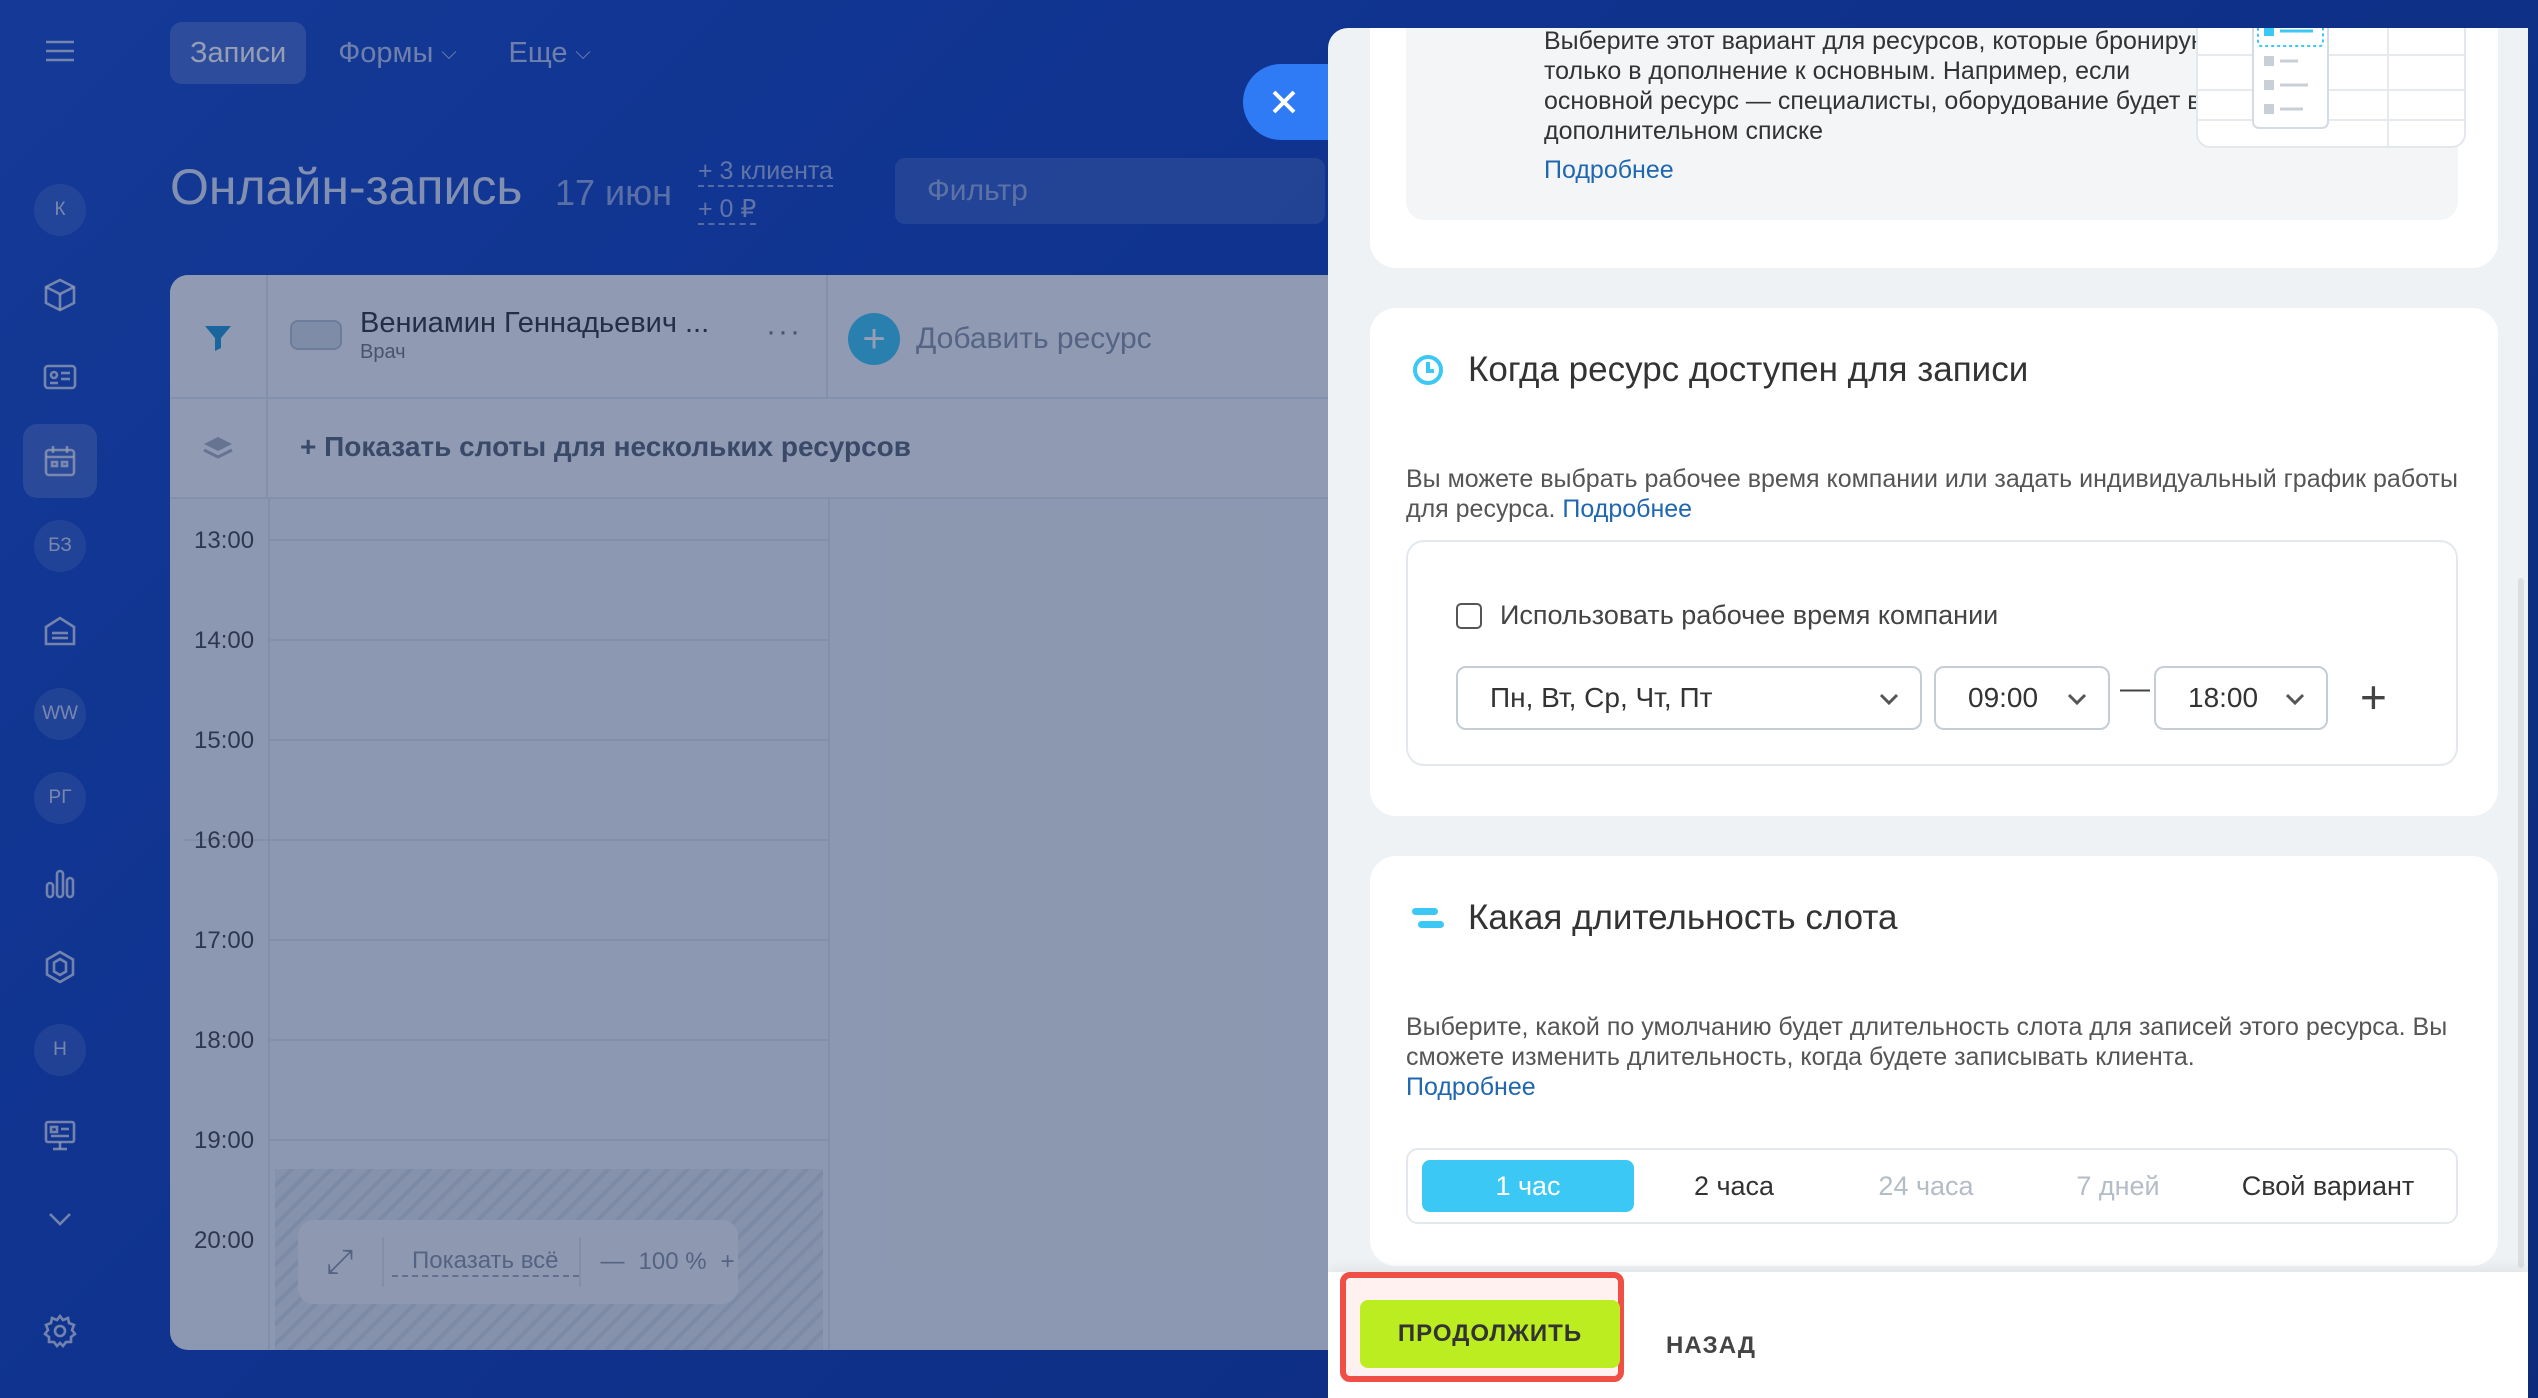  What do you see at coordinates (1428, 918) in the screenshot?
I see `duration-icon` at bounding box center [1428, 918].